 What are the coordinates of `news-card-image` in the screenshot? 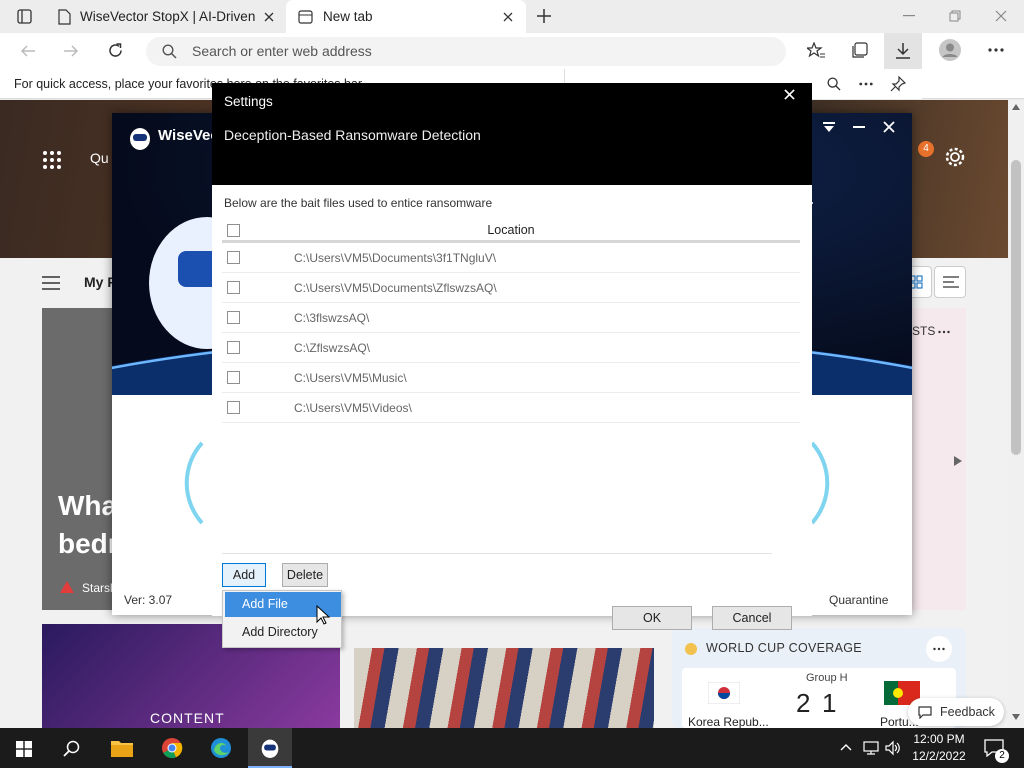 It's located at (78, 459).